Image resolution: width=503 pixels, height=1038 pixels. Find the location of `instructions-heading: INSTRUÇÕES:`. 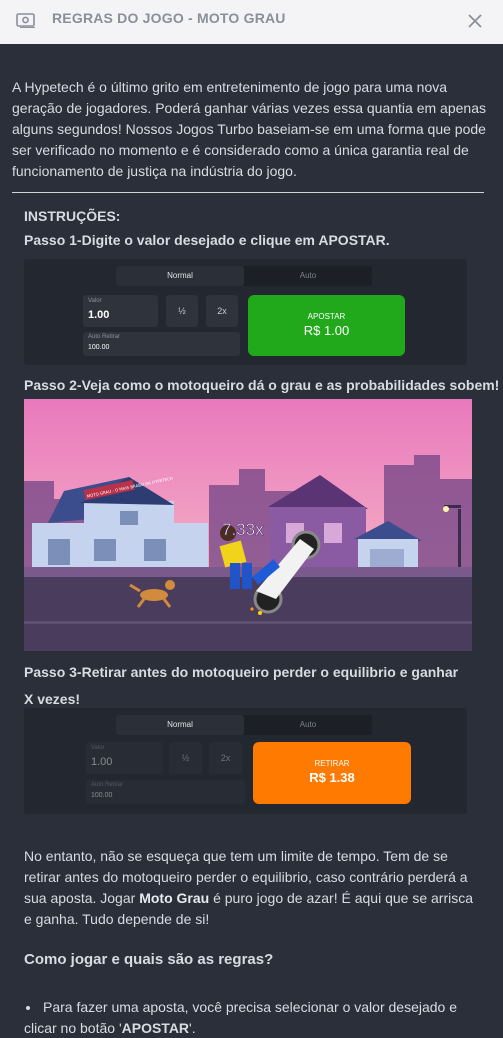

instructions-heading: INSTRUÇÕES: is located at coordinates (72, 216).